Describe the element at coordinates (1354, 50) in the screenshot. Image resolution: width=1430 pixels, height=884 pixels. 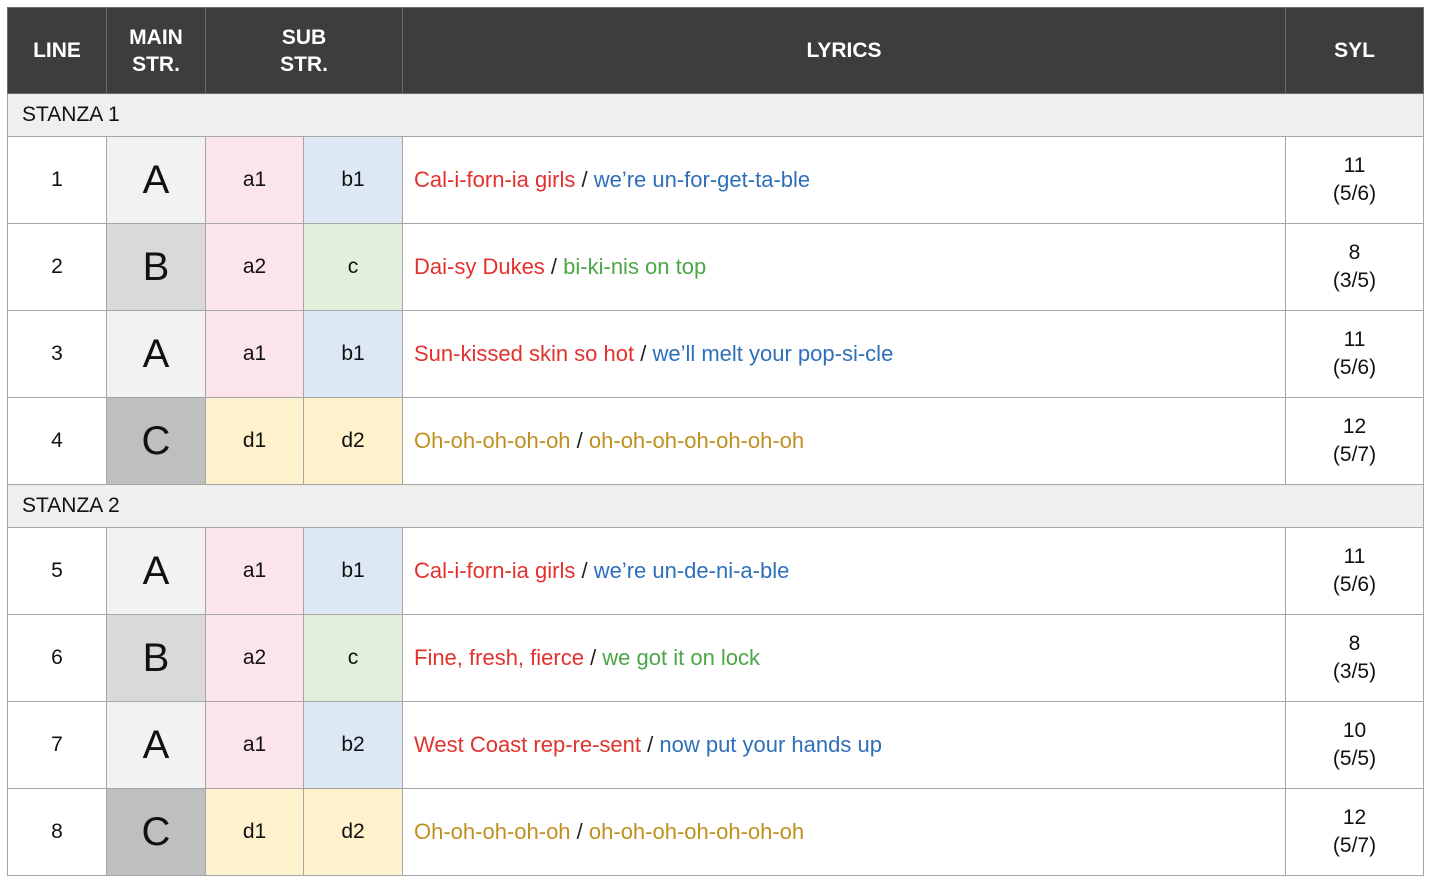
I see `header-syl: SYL` at that location.